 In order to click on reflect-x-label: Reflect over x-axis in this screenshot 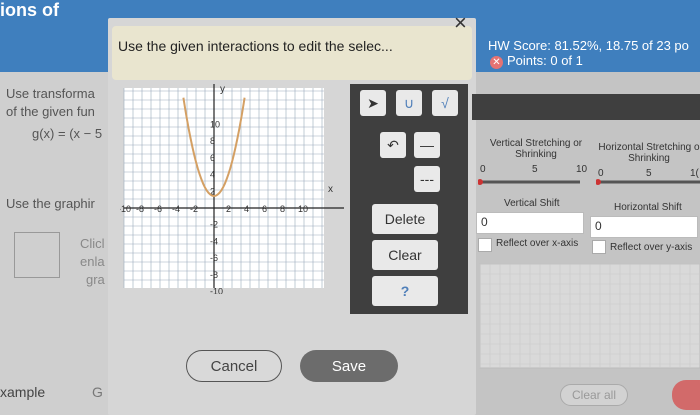, I will do `click(537, 243)`.